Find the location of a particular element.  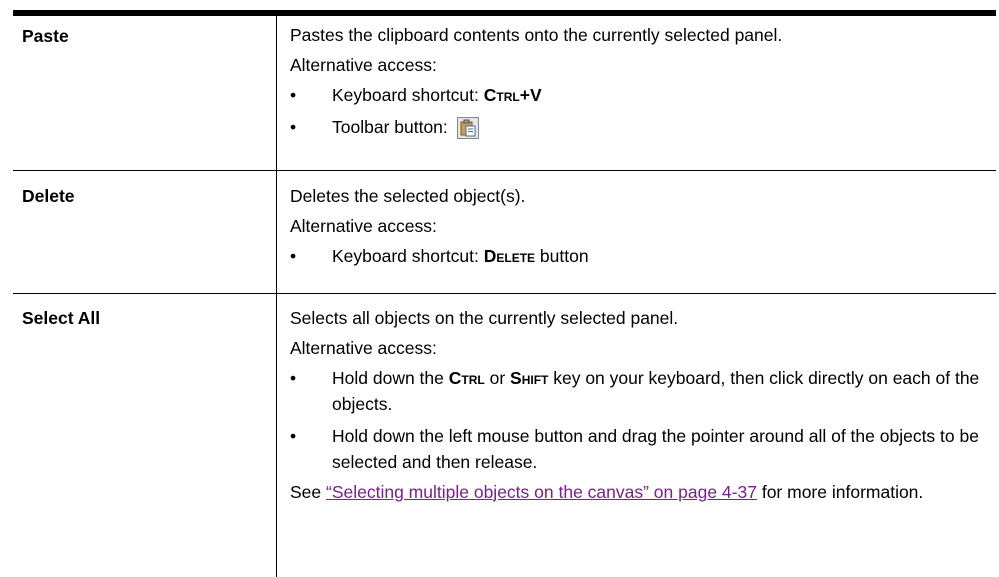

list-item: • Keyboard shortcut: Ctrl+V is located at coordinates (643, 95).